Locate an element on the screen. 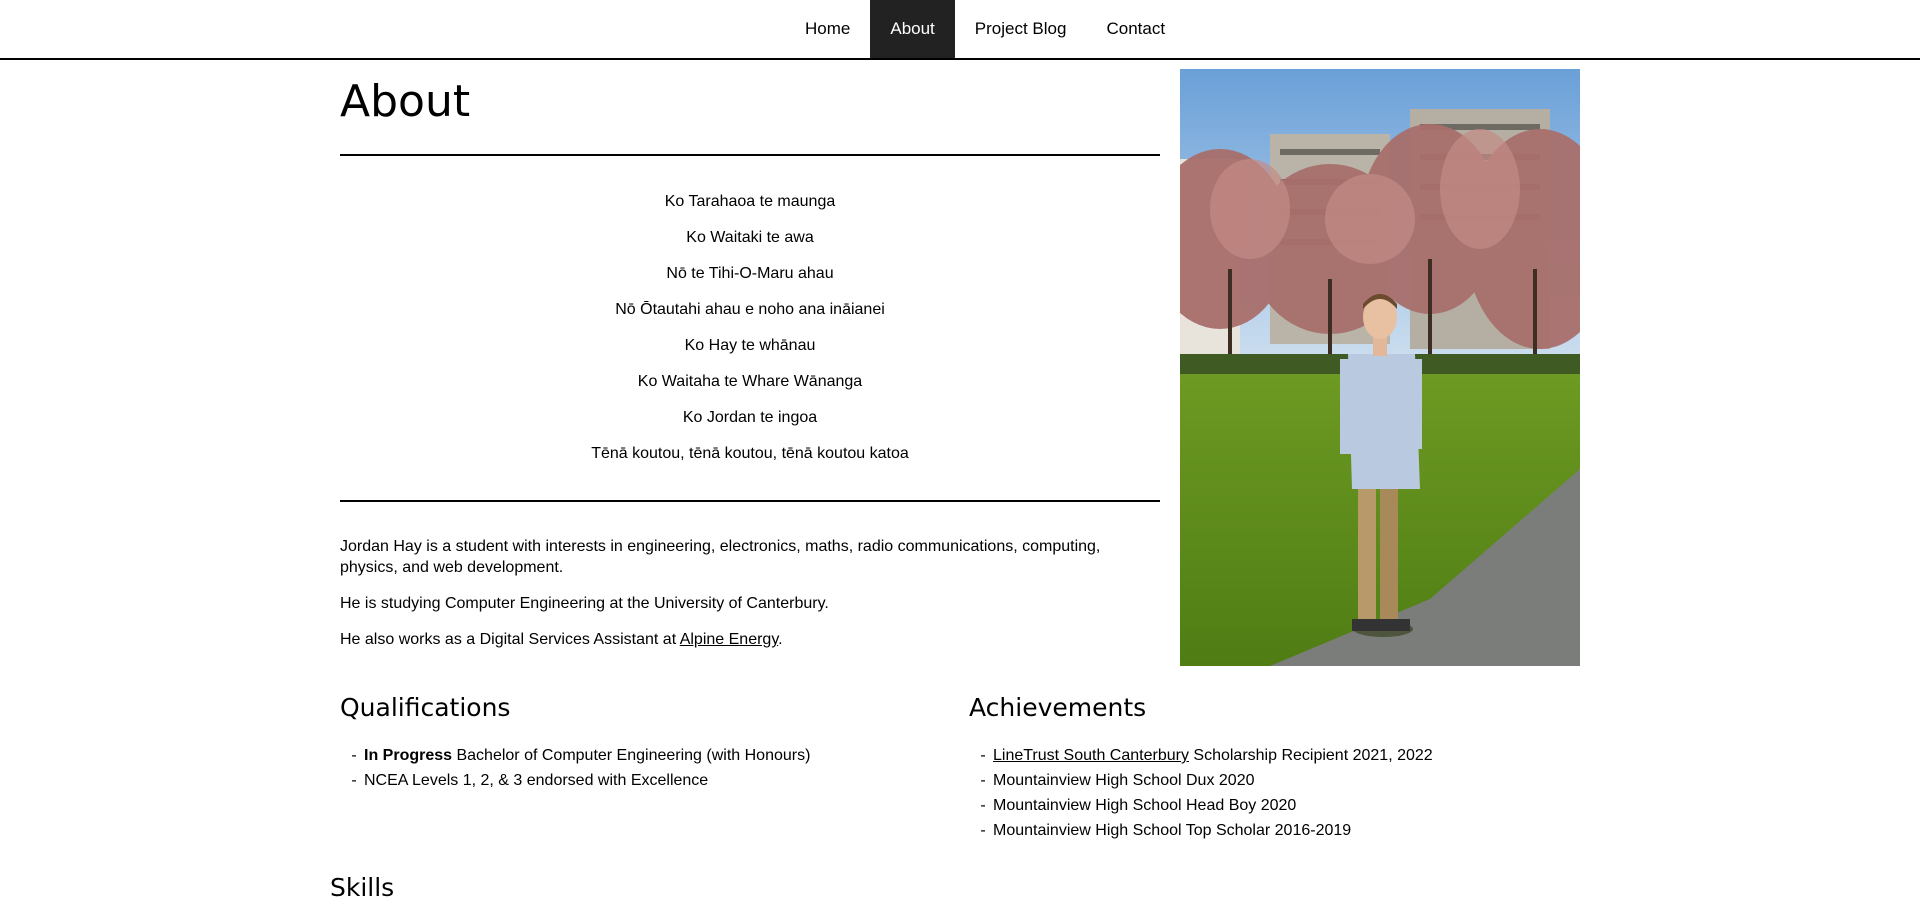 The width and height of the screenshot is (1920, 923). qualifications-heading: Qualifications is located at coordinates (425, 707).